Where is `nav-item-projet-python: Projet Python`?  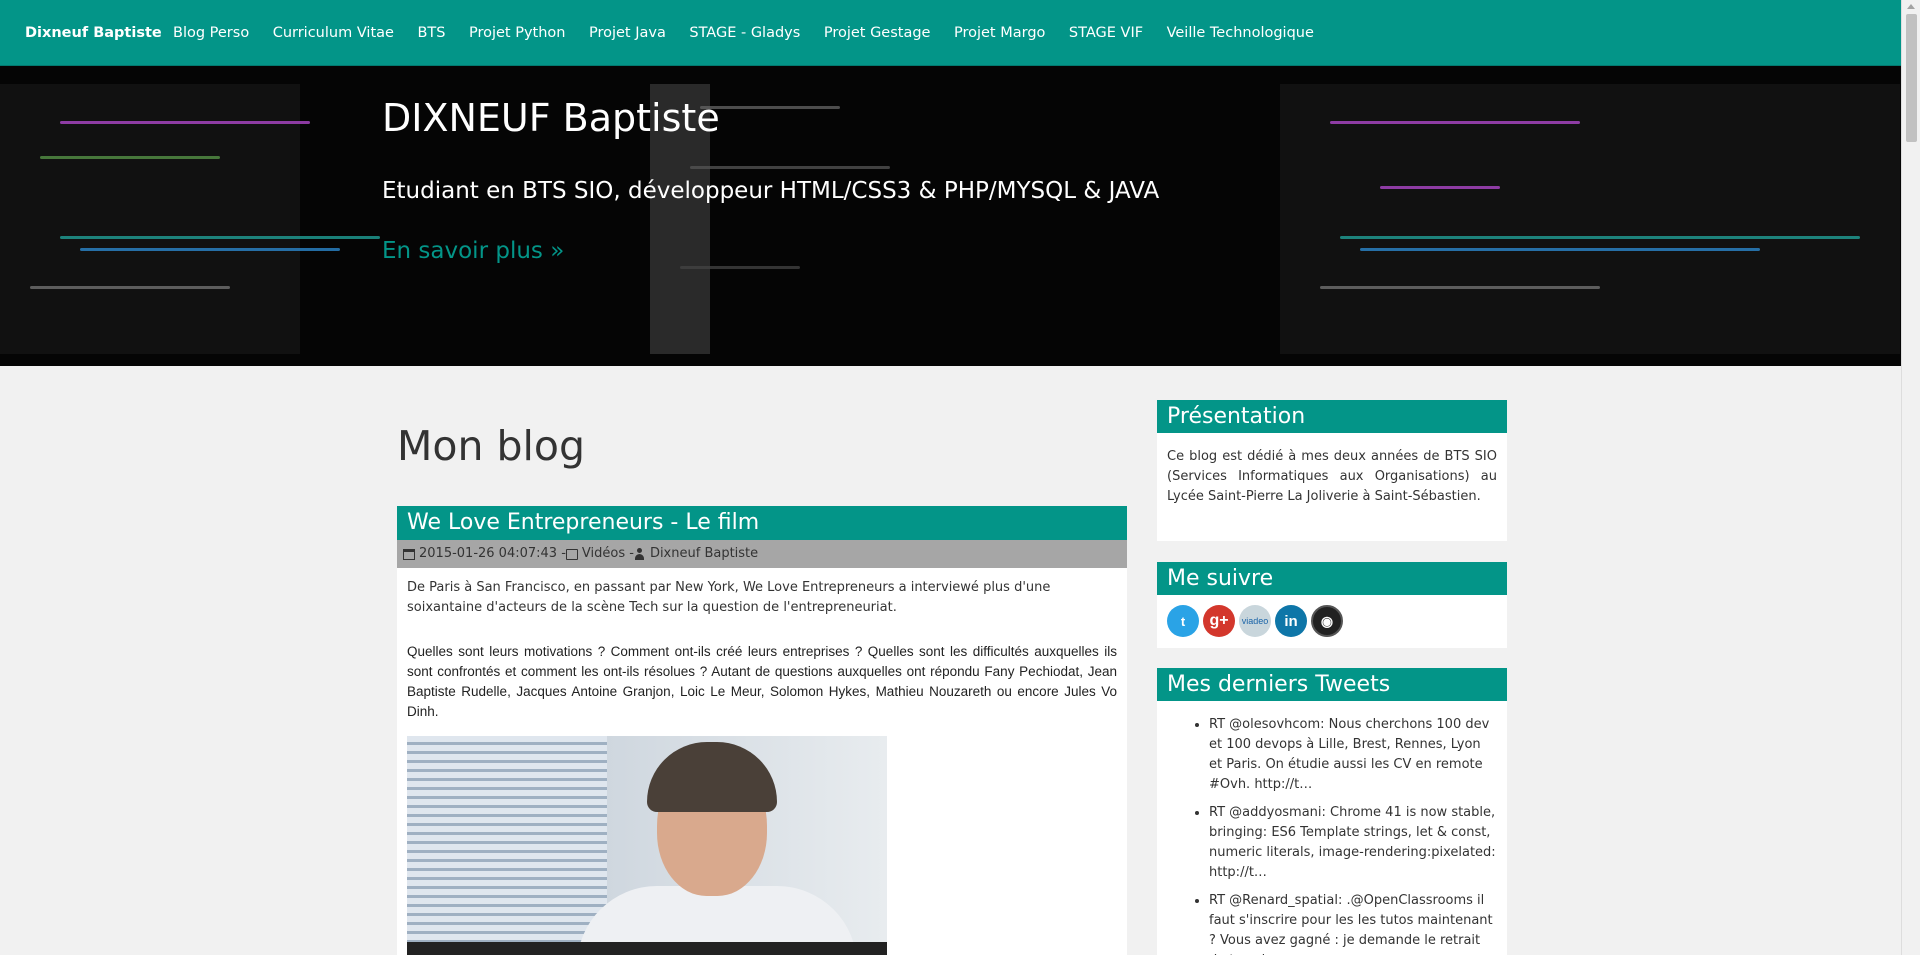 nav-item-projet-python: Projet Python is located at coordinates (517, 33).